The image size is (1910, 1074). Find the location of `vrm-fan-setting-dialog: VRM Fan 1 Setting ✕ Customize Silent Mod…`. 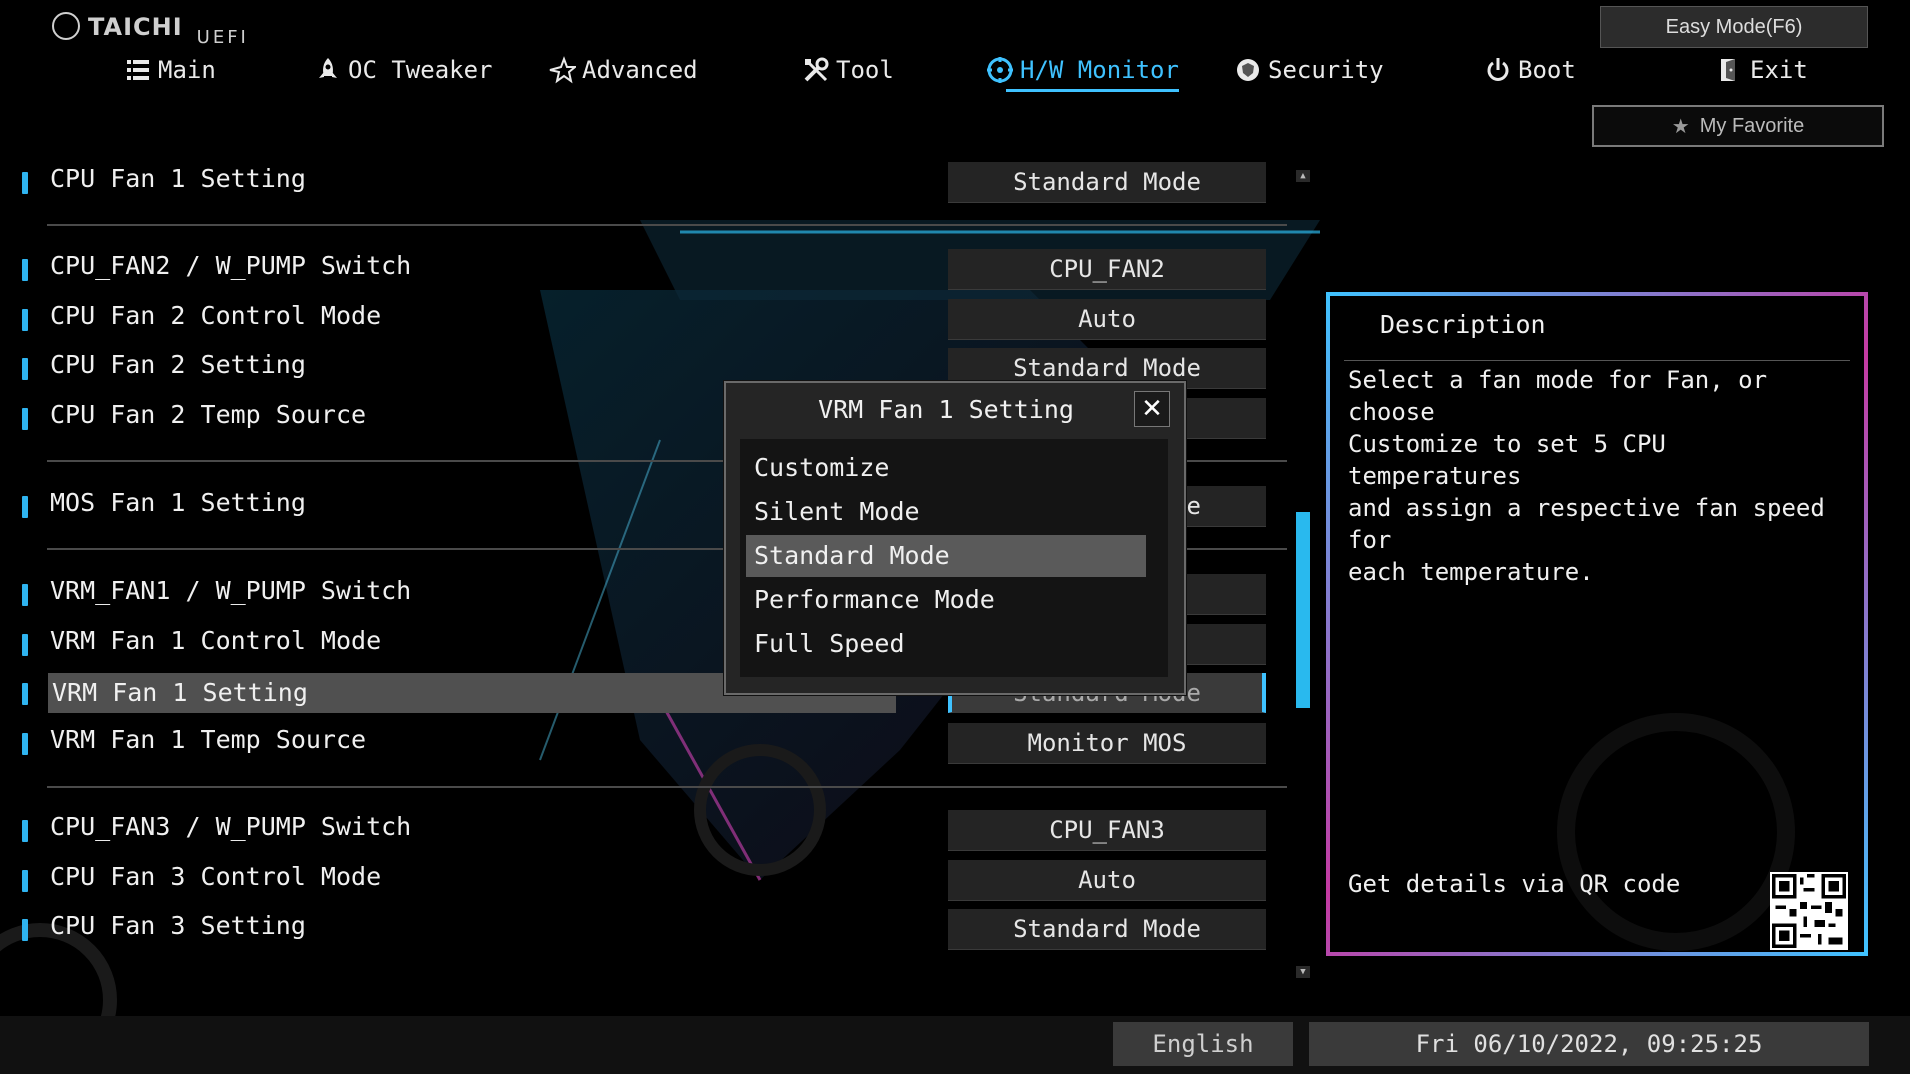

vrm-fan-setting-dialog: VRM Fan 1 Setting ✕ Customize Silent Mod… is located at coordinates (955, 538).